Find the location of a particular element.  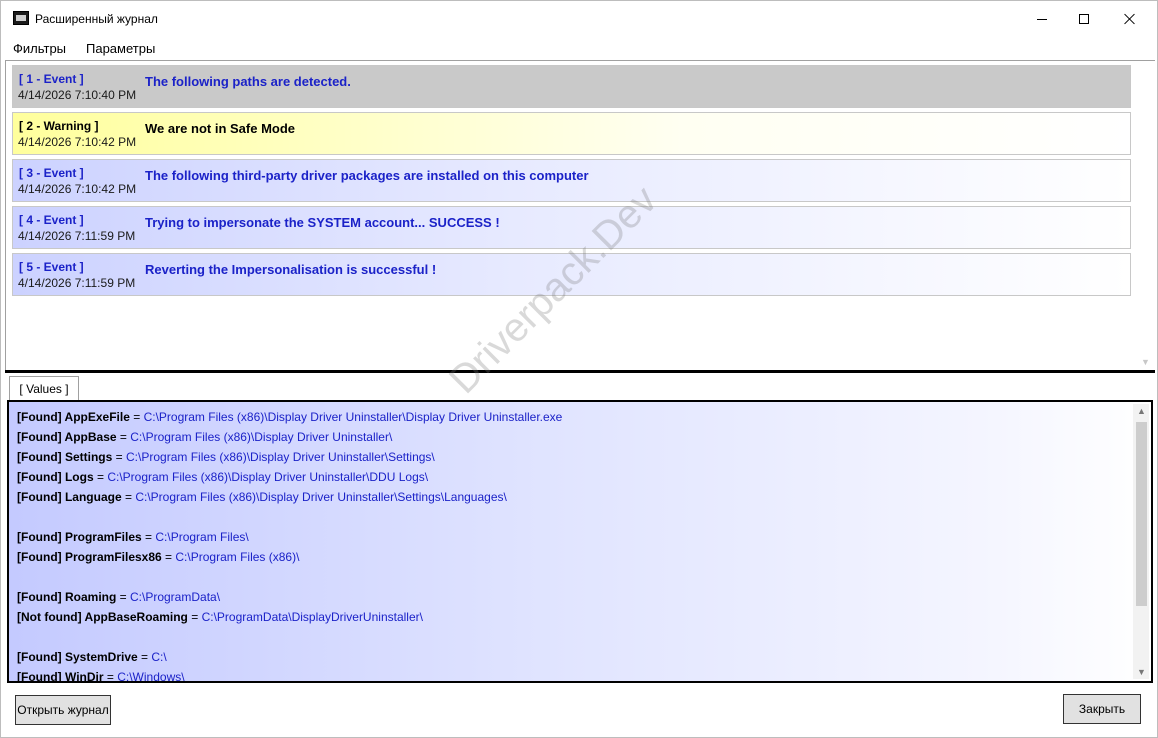

value-line: [Found] Roaming = C:\ProgramData\ is located at coordinates (118, 597).